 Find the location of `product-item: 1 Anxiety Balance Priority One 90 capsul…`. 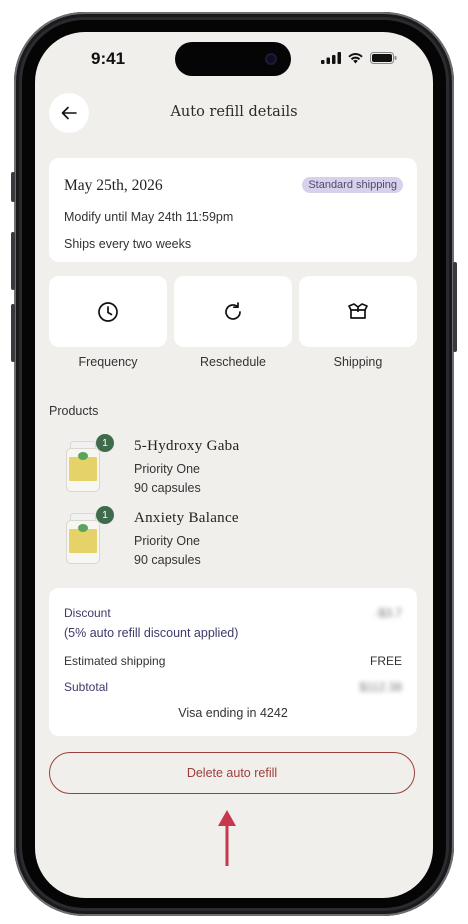

product-item: 1 Anxiety Balance Priority One 90 capsul… is located at coordinates (233, 539).